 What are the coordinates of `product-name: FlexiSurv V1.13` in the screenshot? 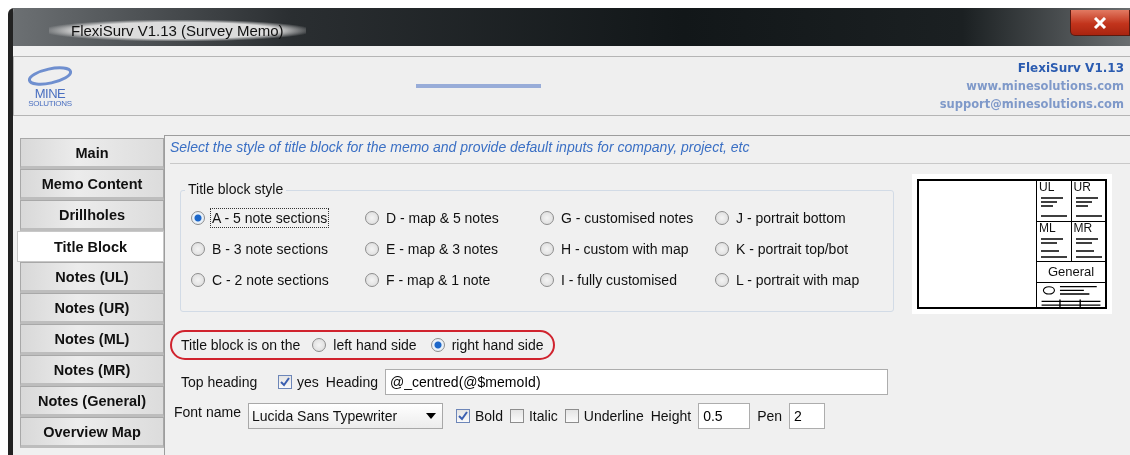 It's located at (1070, 68).